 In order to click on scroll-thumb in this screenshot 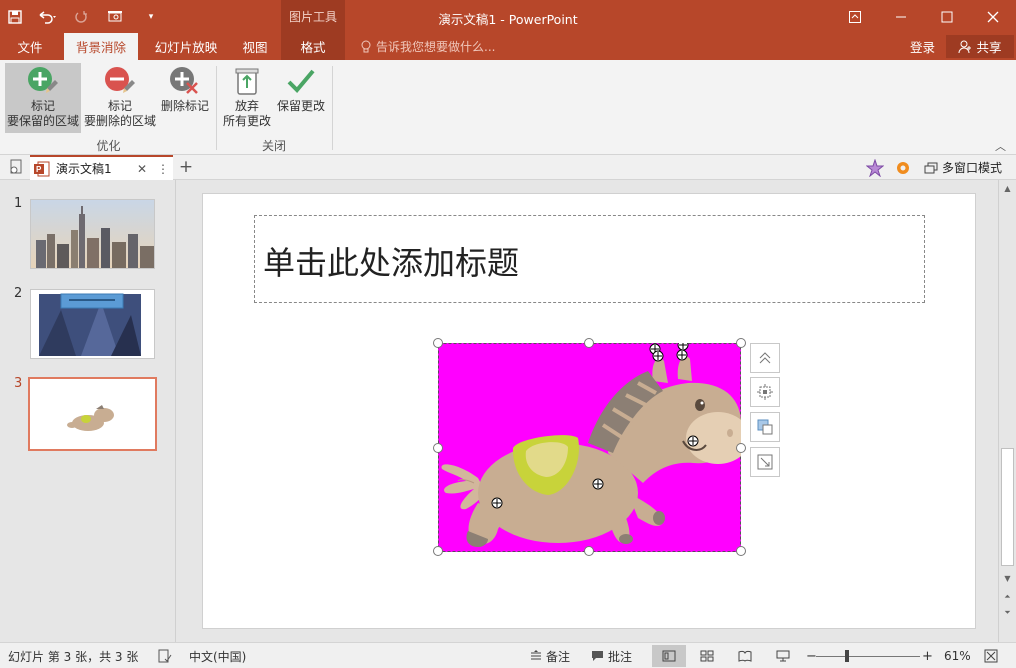, I will do `click(1007, 507)`.